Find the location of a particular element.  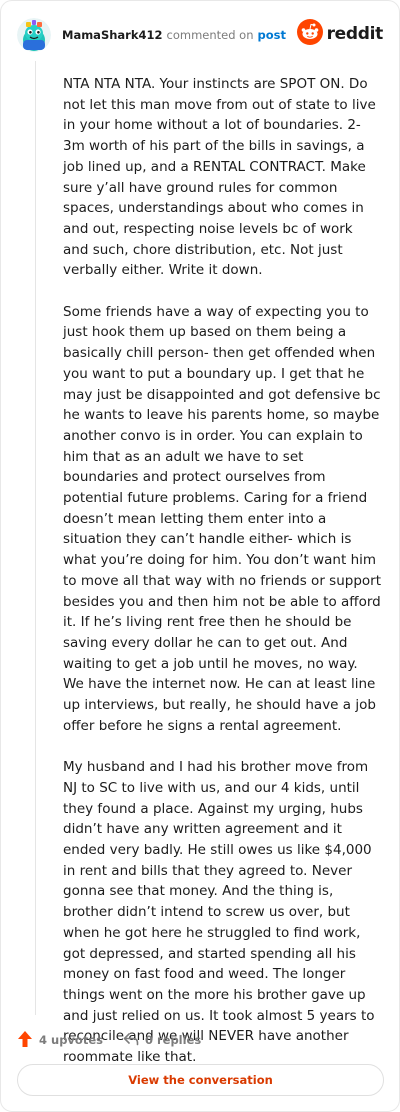

reply-count: 0 replies is located at coordinates (173, 1040).